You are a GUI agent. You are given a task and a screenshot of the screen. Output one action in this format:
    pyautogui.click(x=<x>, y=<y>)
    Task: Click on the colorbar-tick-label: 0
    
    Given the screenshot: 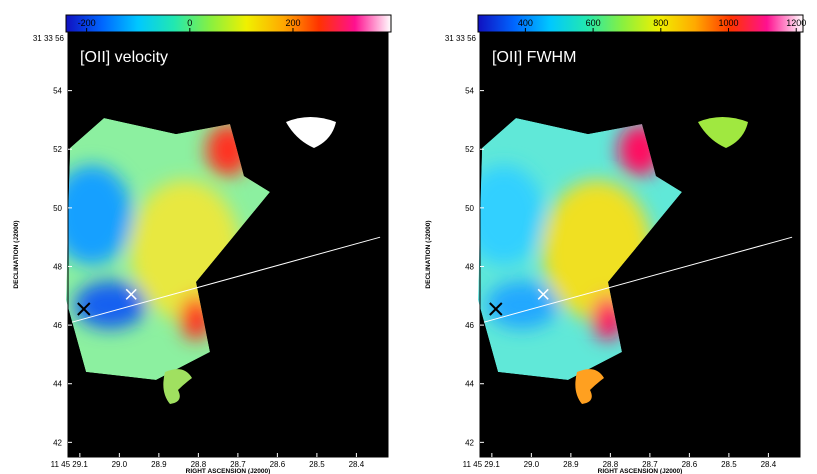 What is the action you would take?
    pyautogui.click(x=189, y=23)
    